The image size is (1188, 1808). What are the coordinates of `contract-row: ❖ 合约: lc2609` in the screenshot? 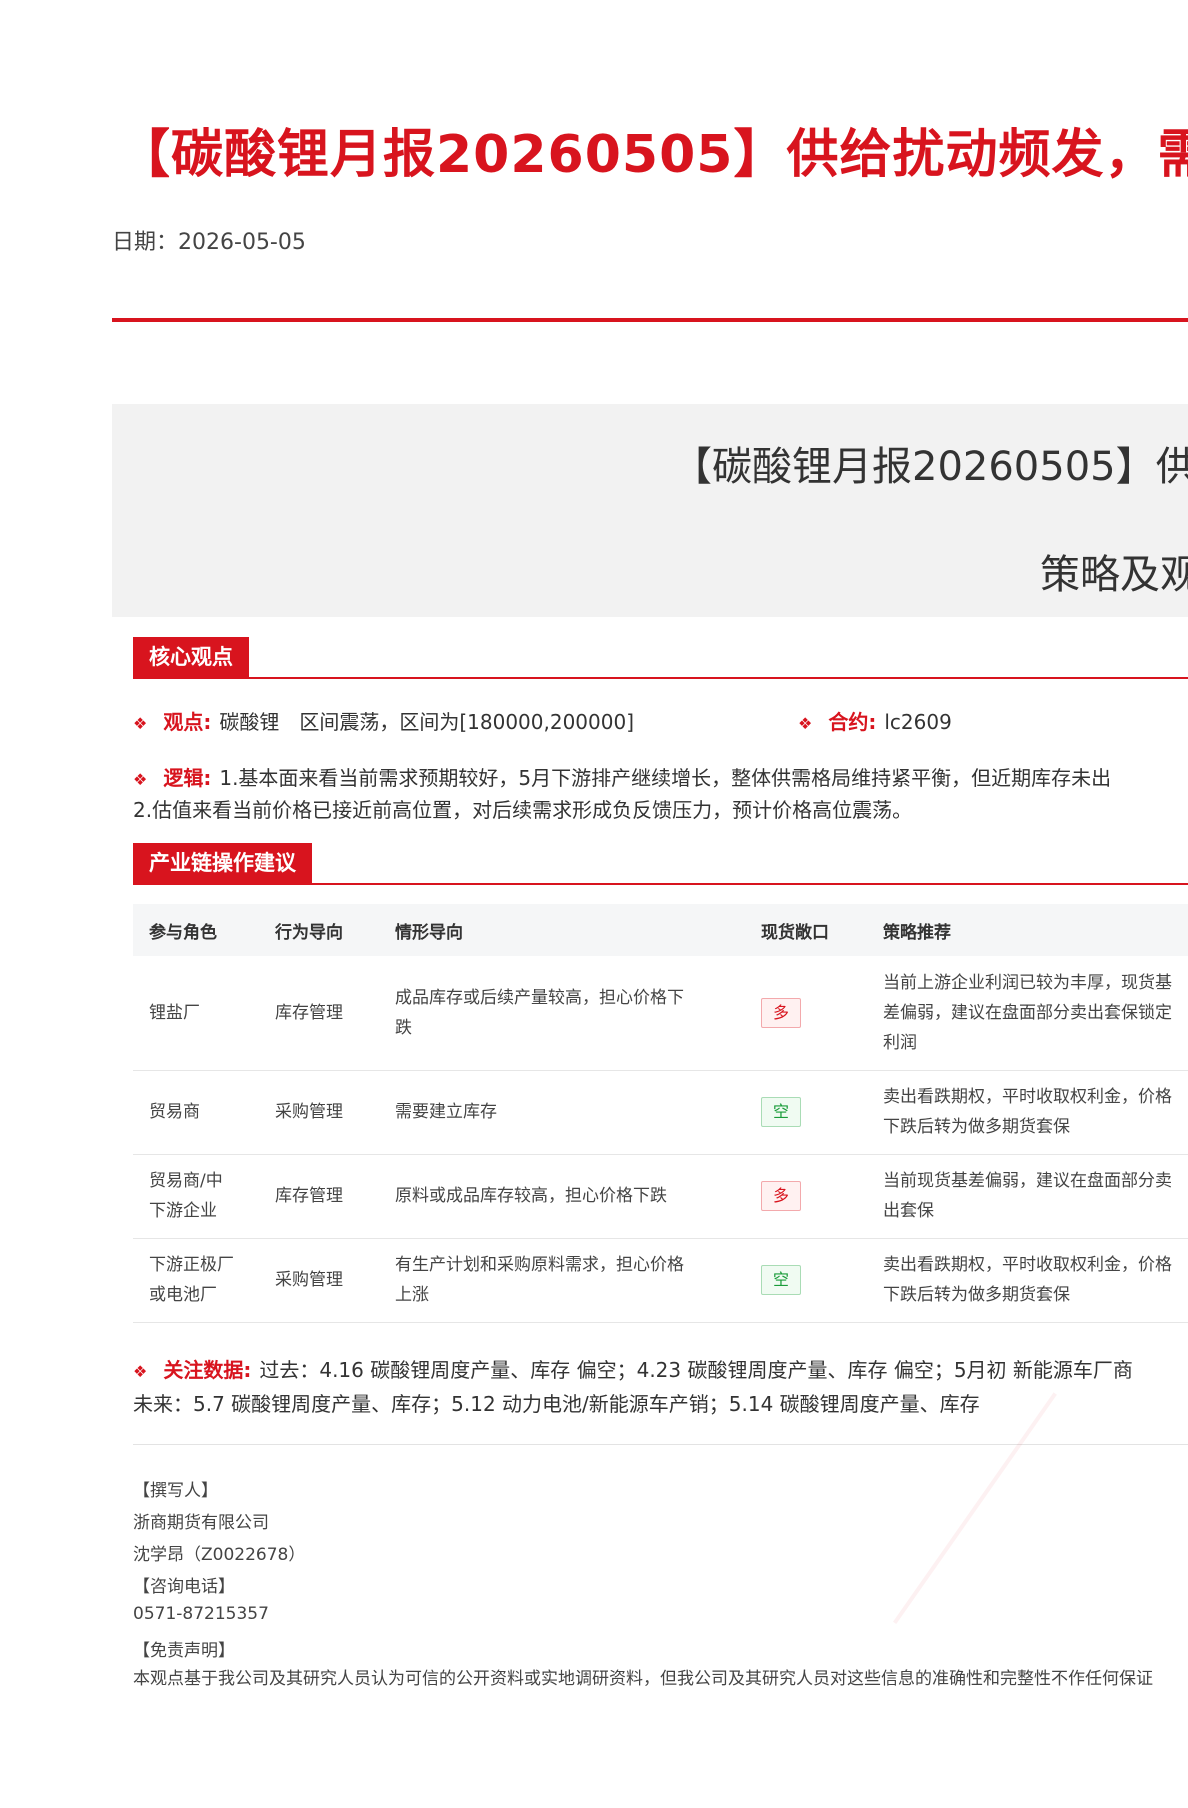 It's located at (875, 720).